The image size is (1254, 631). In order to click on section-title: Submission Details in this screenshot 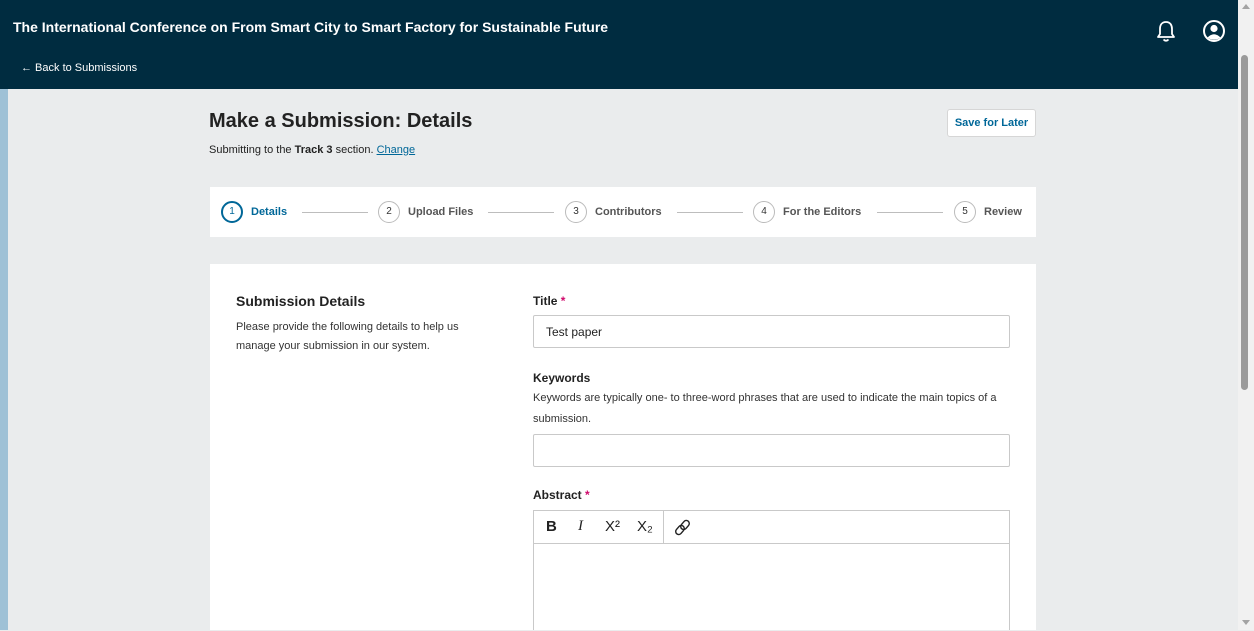, I will do `click(301, 301)`.